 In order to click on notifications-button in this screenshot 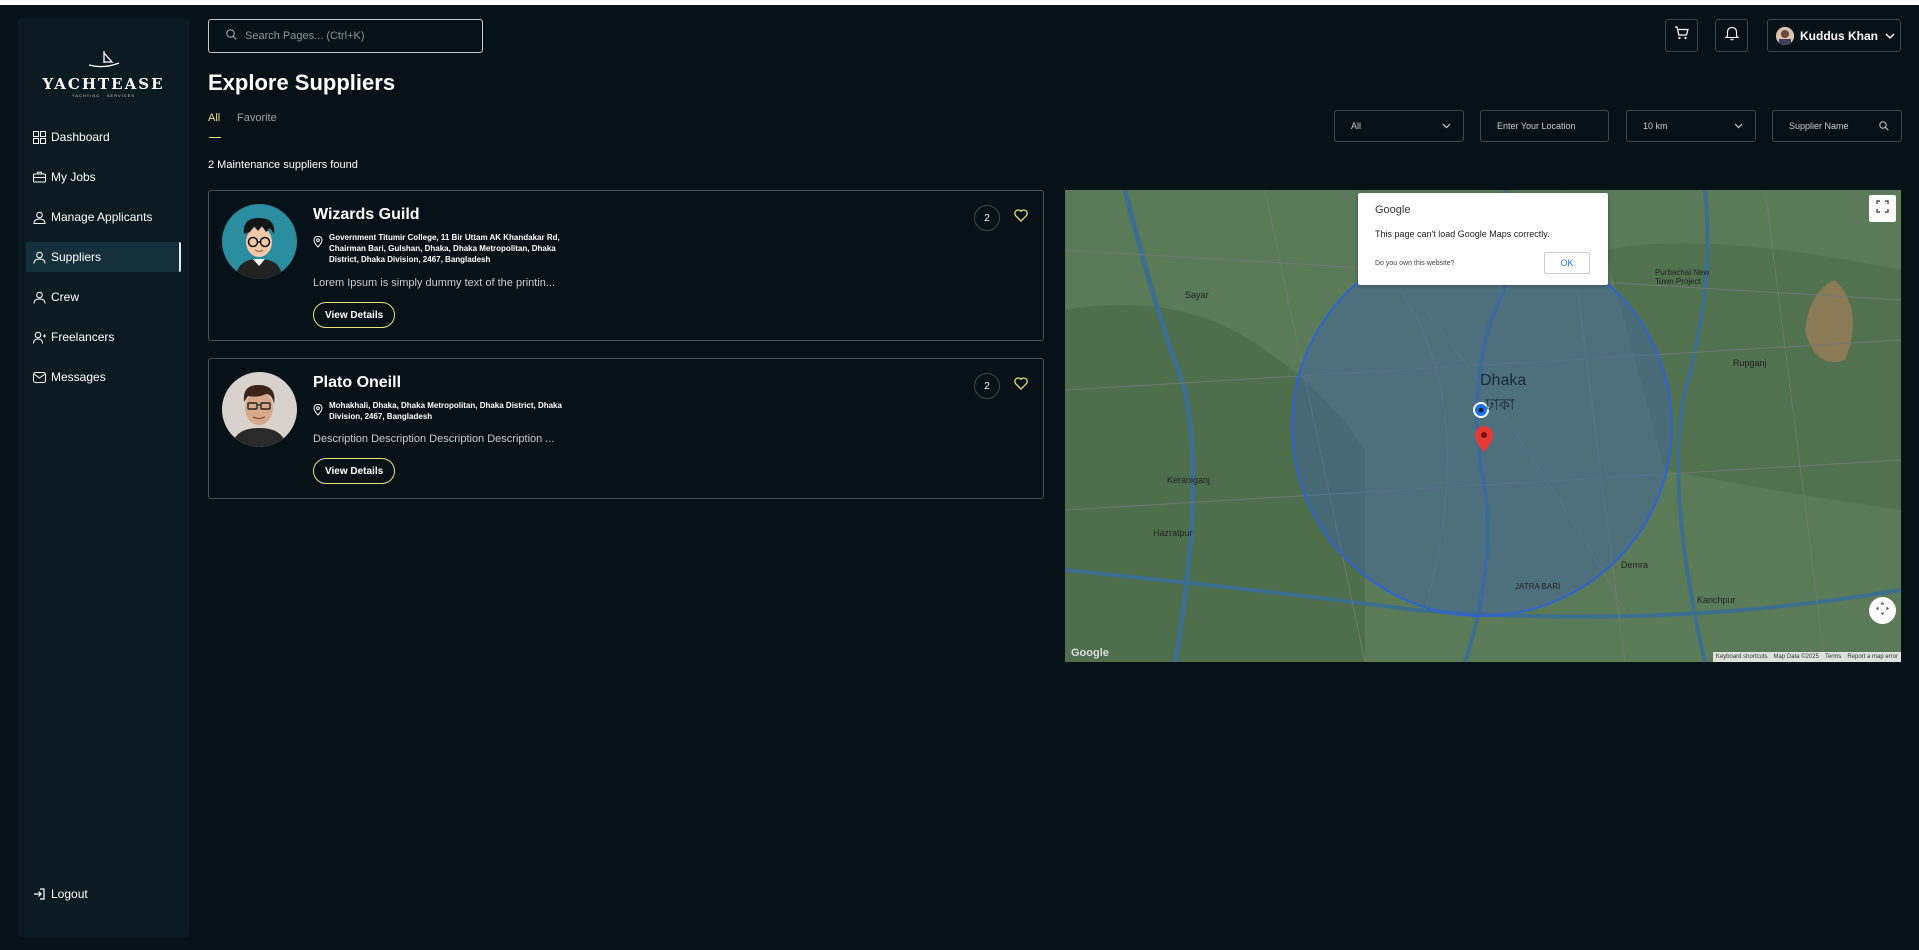, I will do `click(1731, 35)`.